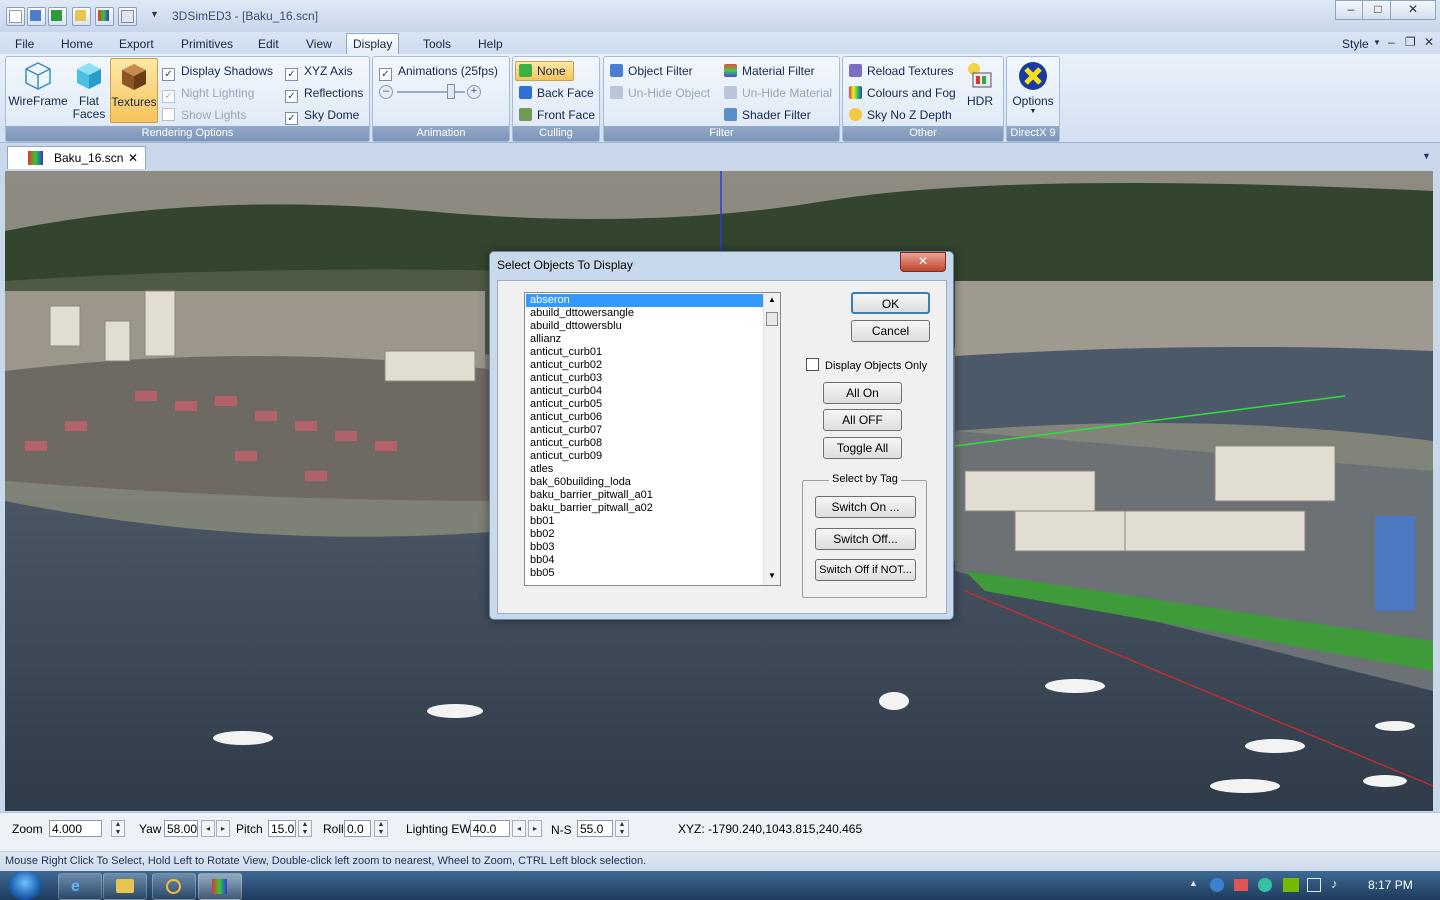 Image resolution: width=1440 pixels, height=900 pixels. I want to click on list-item: atles, so click(646, 469).